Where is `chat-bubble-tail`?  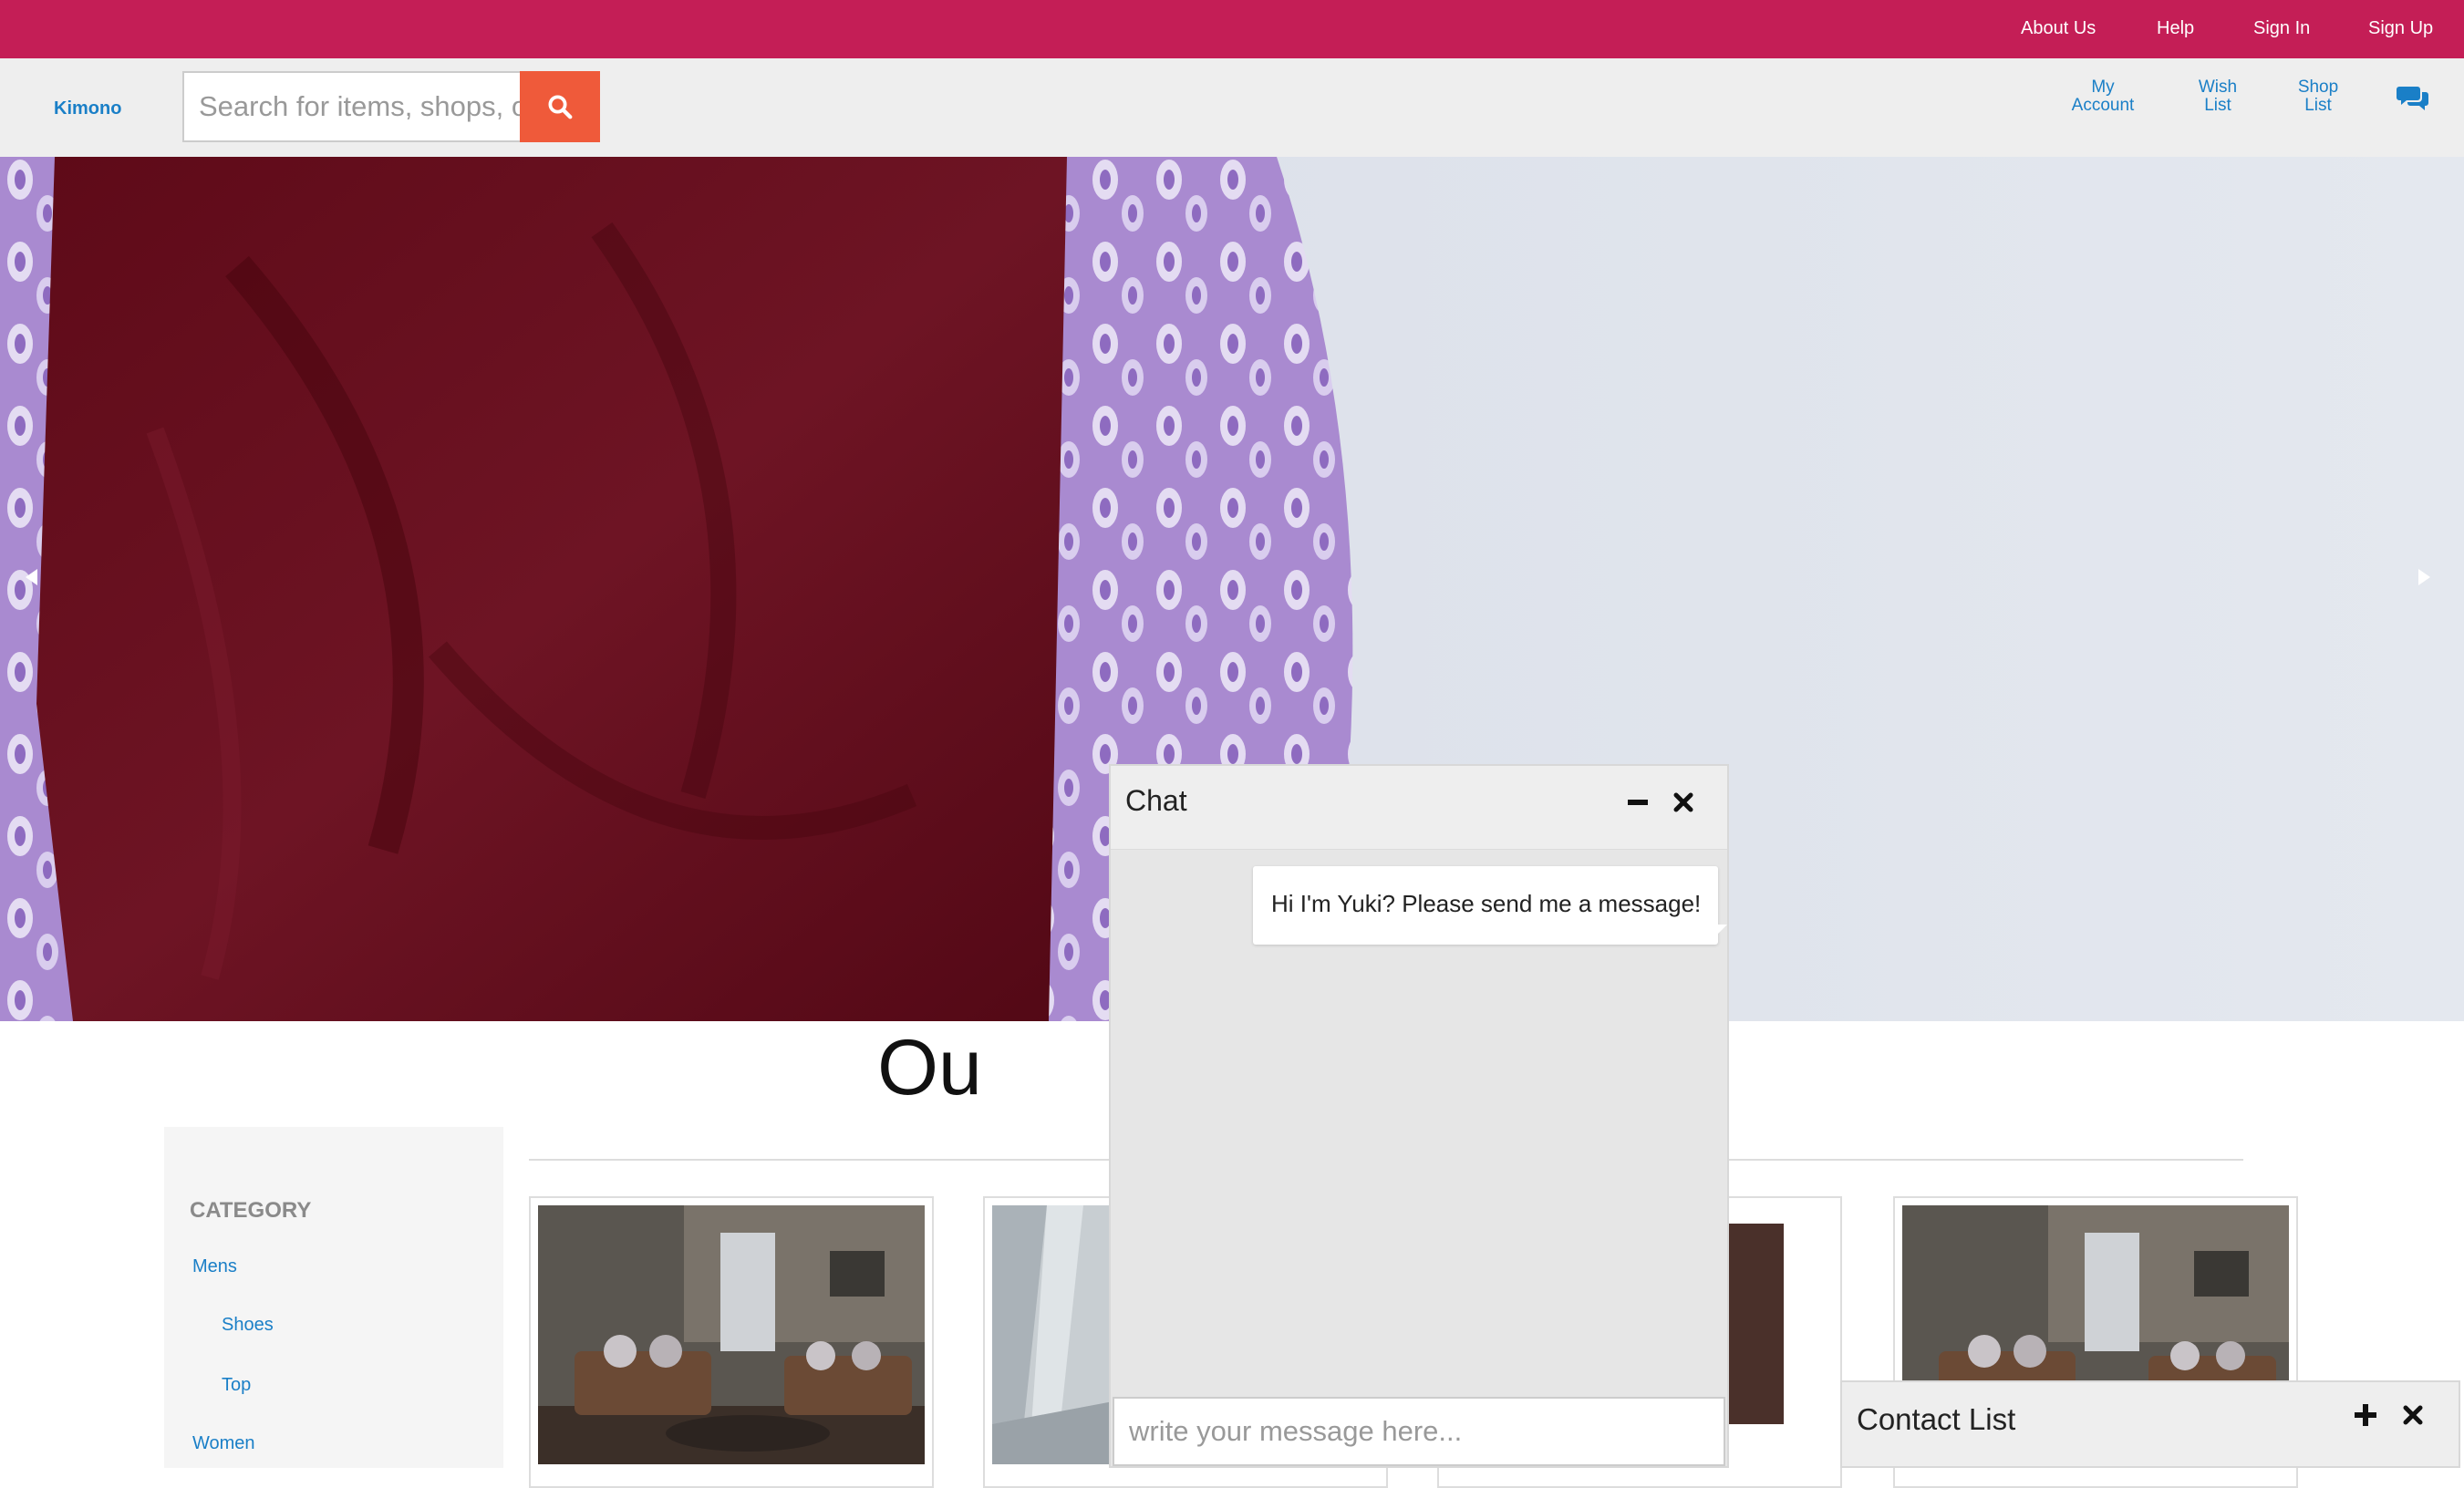
chat-bubble-tail is located at coordinates (1722, 929).